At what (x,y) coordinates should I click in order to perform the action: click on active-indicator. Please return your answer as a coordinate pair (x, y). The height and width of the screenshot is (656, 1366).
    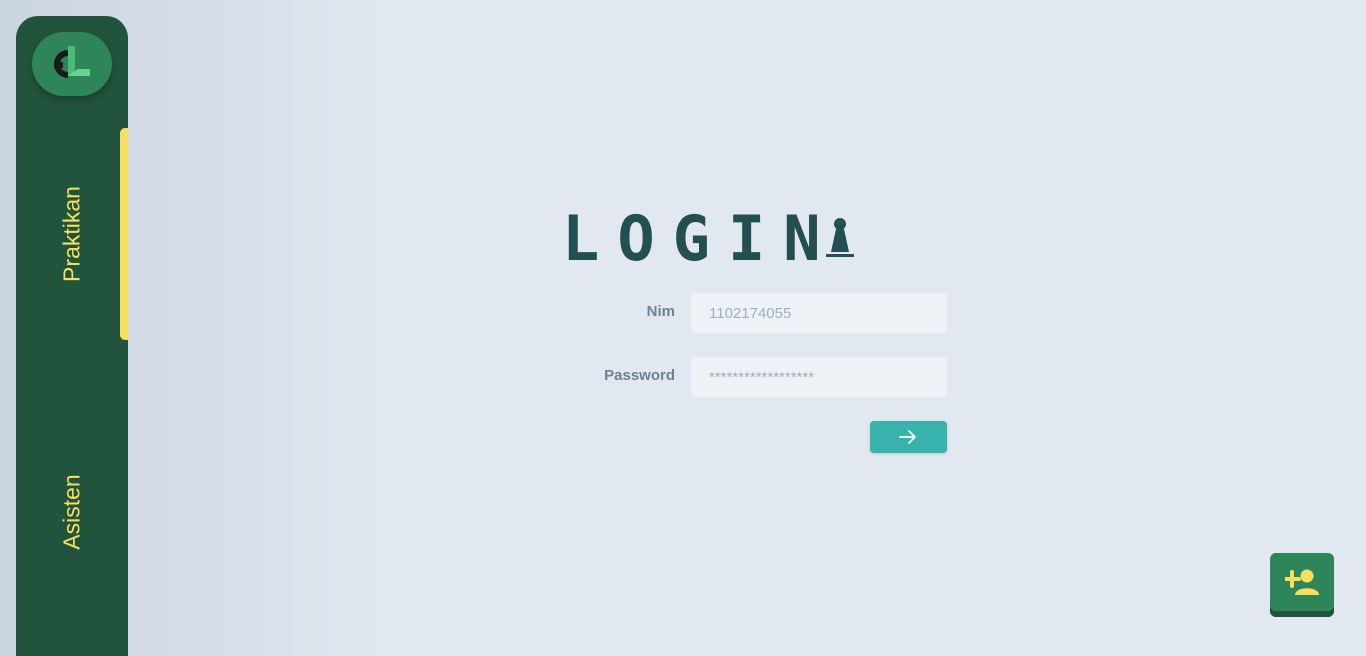
    Looking at the image, I should click on (124, 234).